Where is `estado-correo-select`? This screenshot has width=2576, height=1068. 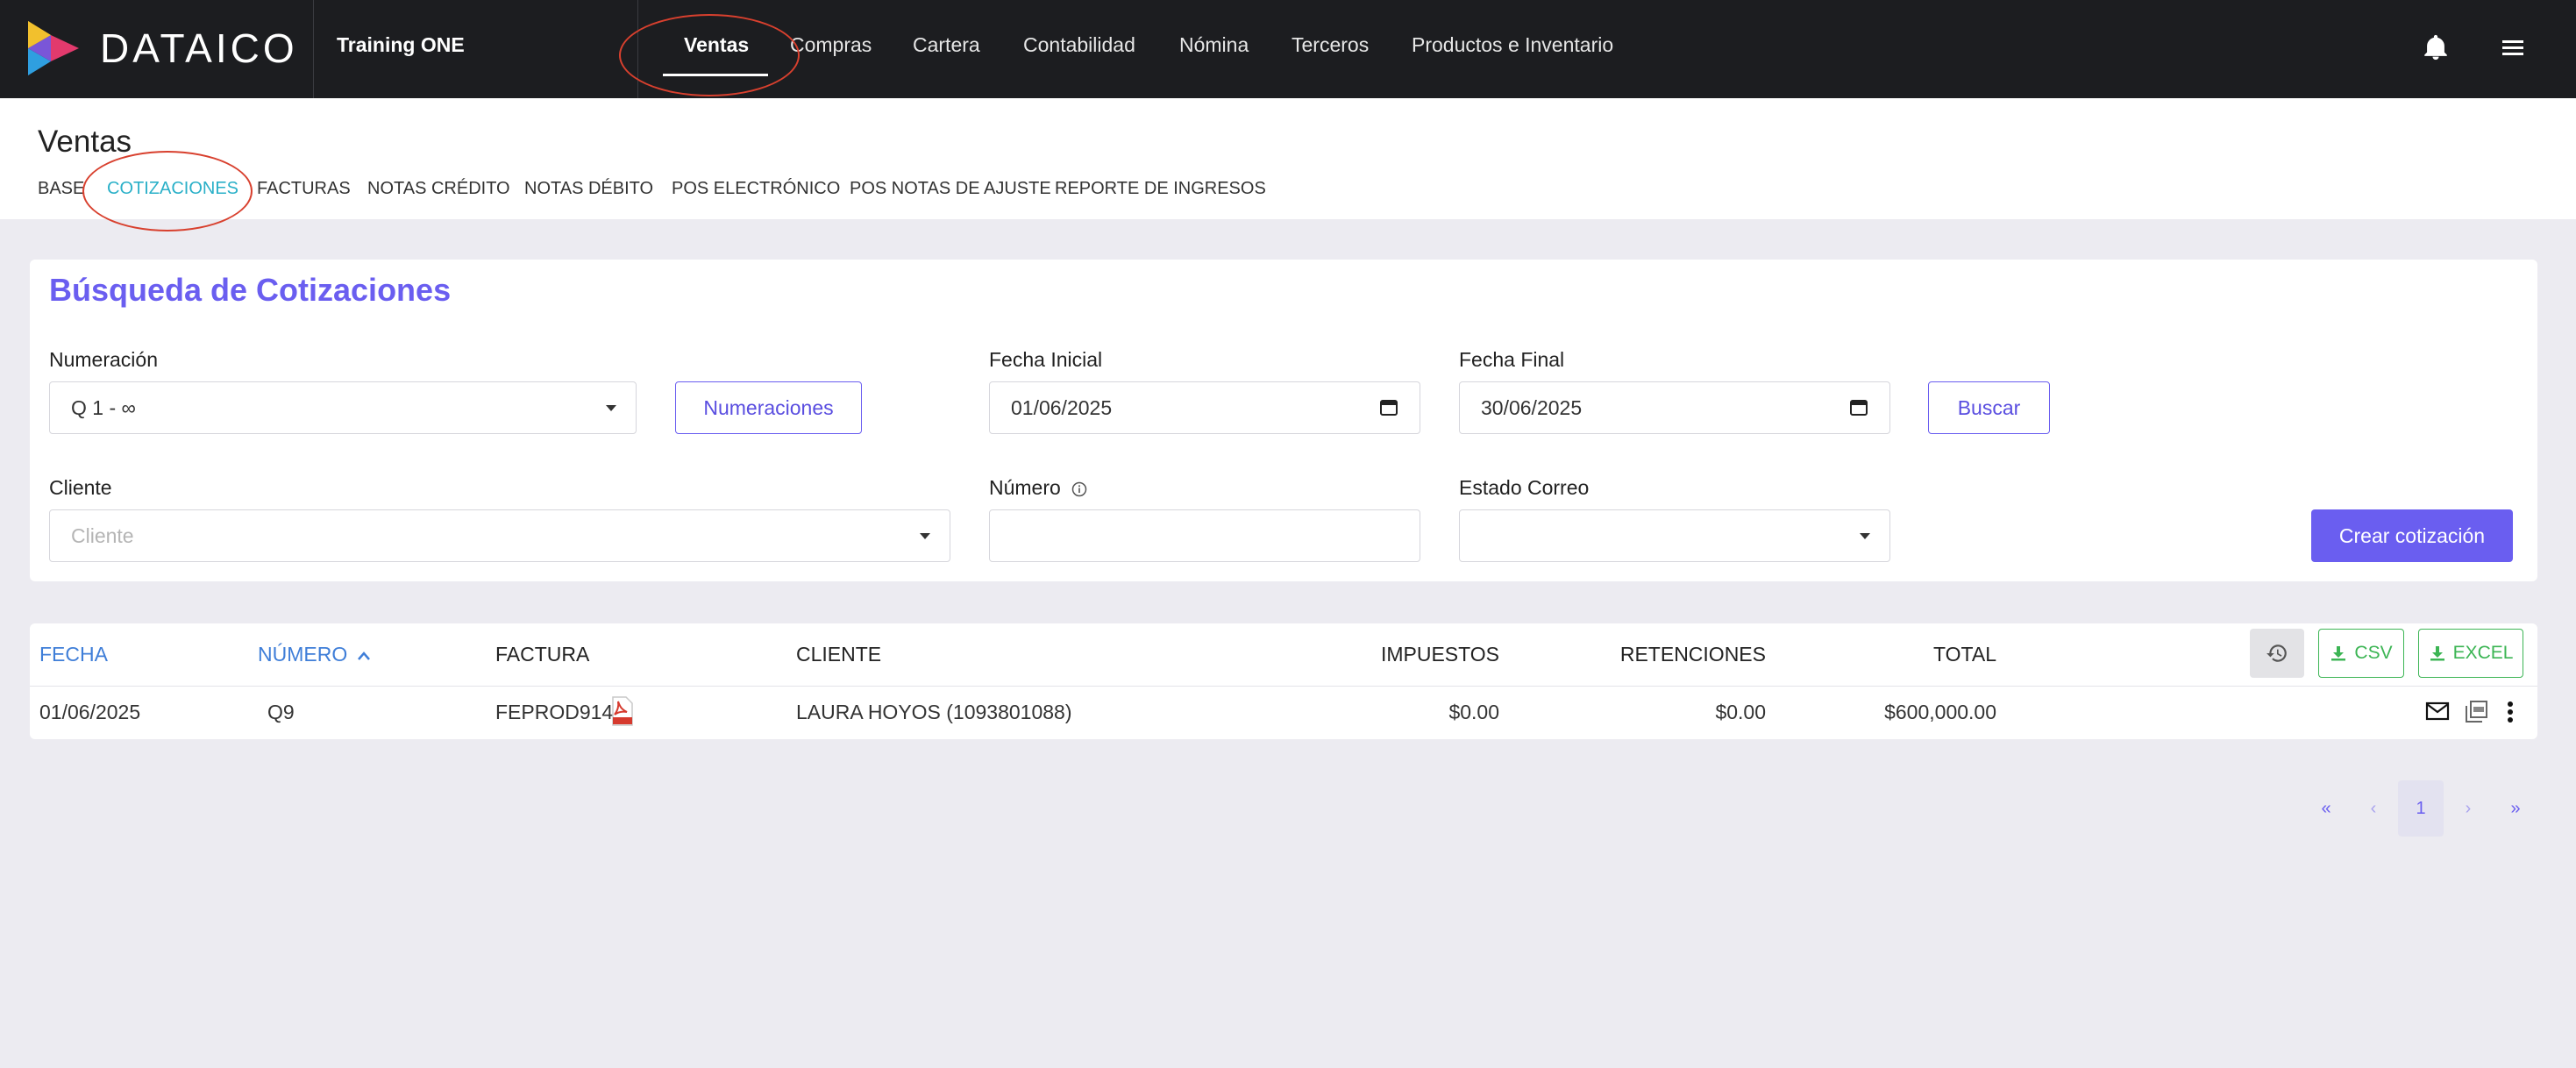
estado-correo-select is located at coordinates (1674, 535).